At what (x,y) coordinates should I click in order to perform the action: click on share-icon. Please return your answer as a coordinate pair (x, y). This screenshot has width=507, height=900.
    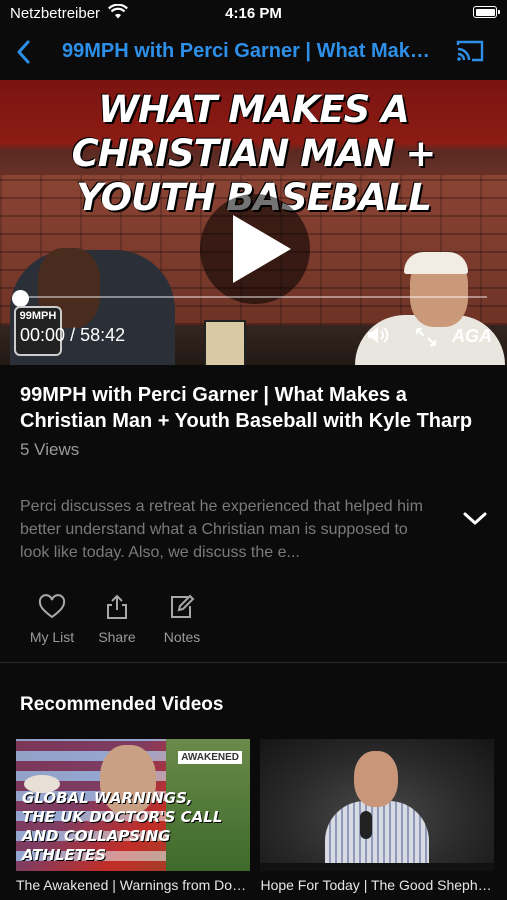
    Looking at the image, I should click on (117, 606).